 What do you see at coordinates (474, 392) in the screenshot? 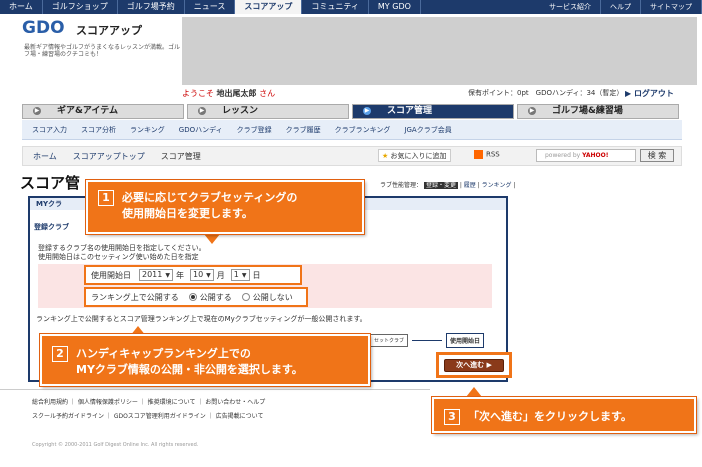
I see `callout-3-pointer` at bounding box center [474, 392].